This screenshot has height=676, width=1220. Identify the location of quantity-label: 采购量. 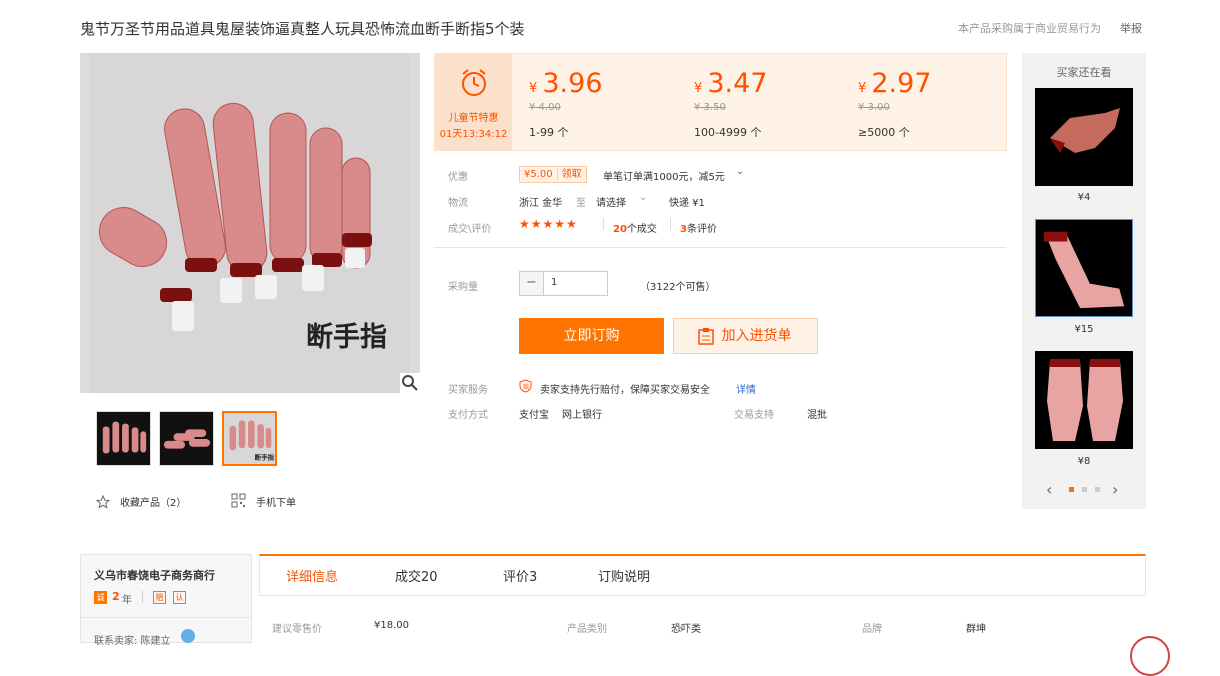
(463, 287).